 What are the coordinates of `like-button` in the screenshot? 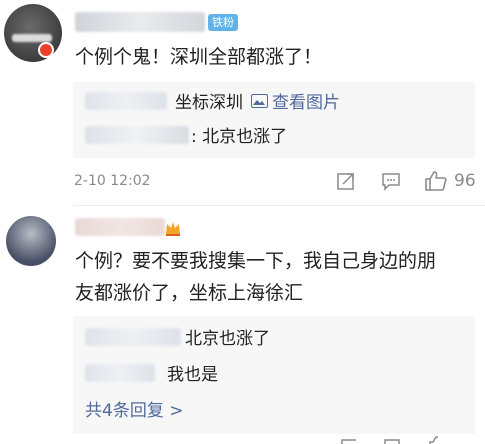 It's located at (438, 440).